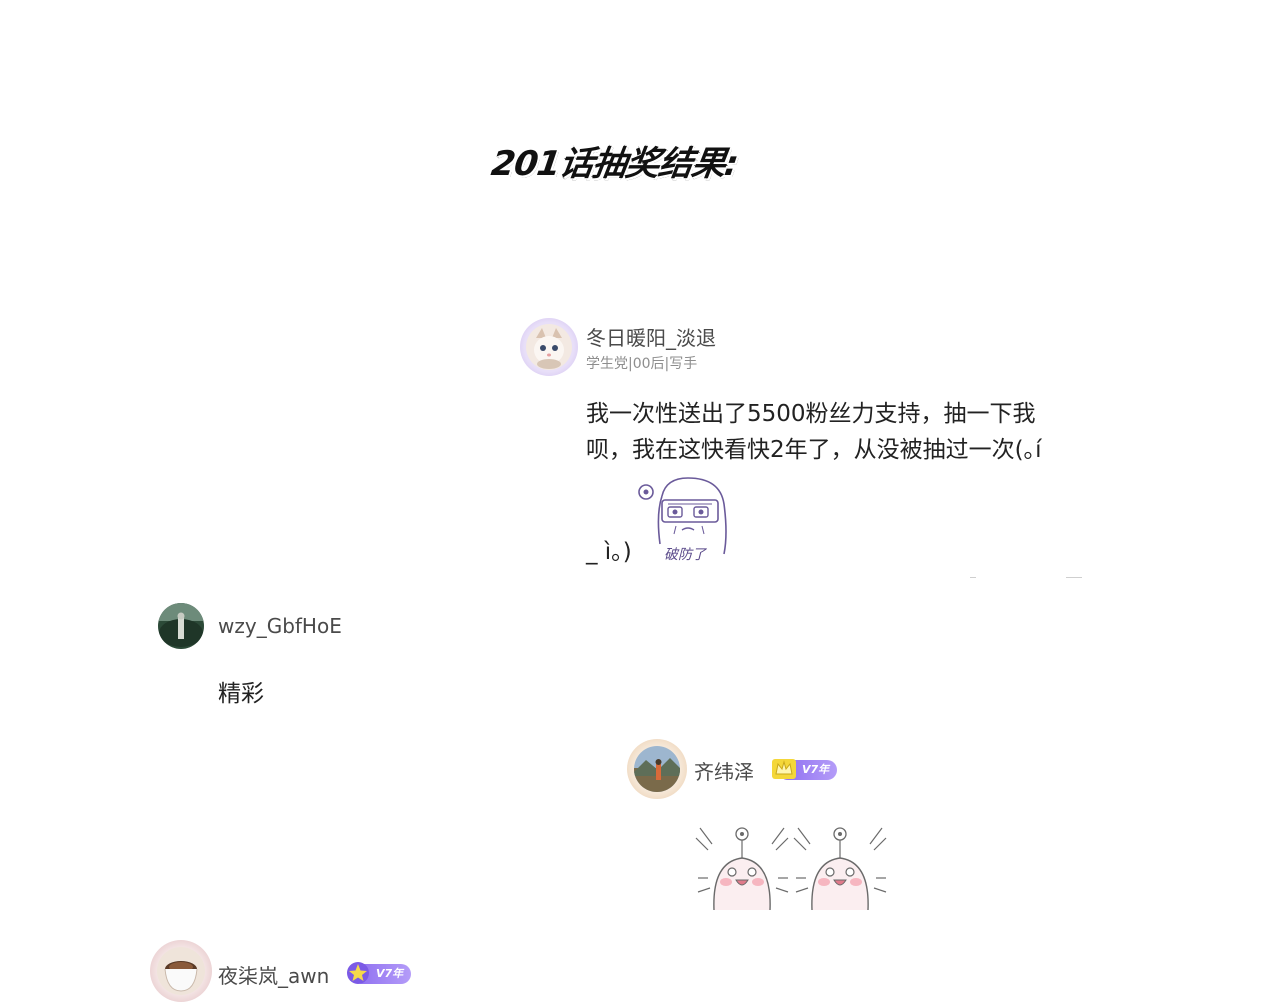 Image resolution: width=1280 pixels, height=1002 pixels. I want to click on user-tags: 学生党|00后|写手, so click(642, 364).